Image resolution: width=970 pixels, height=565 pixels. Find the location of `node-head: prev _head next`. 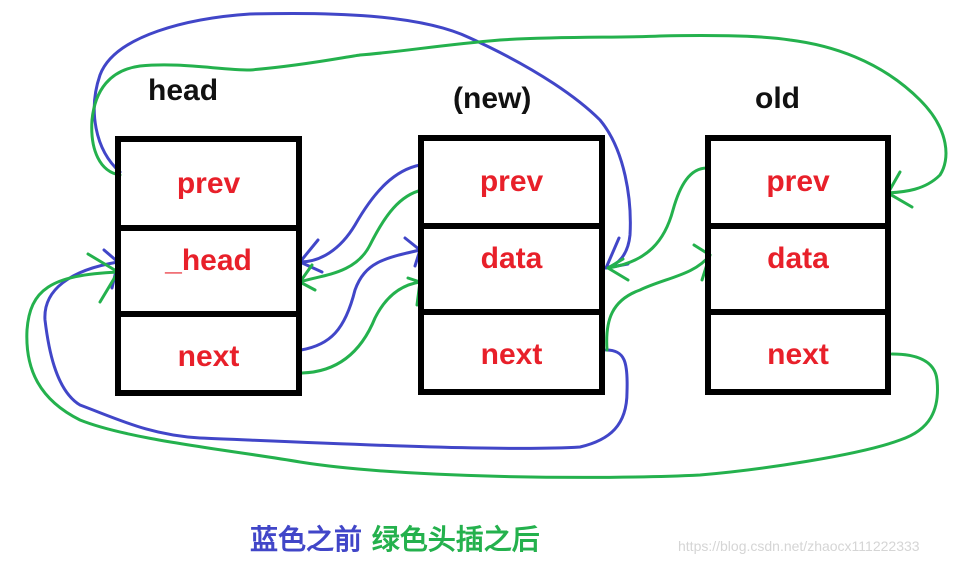

node-head: prev _head next is located at coordinates (208, 266).